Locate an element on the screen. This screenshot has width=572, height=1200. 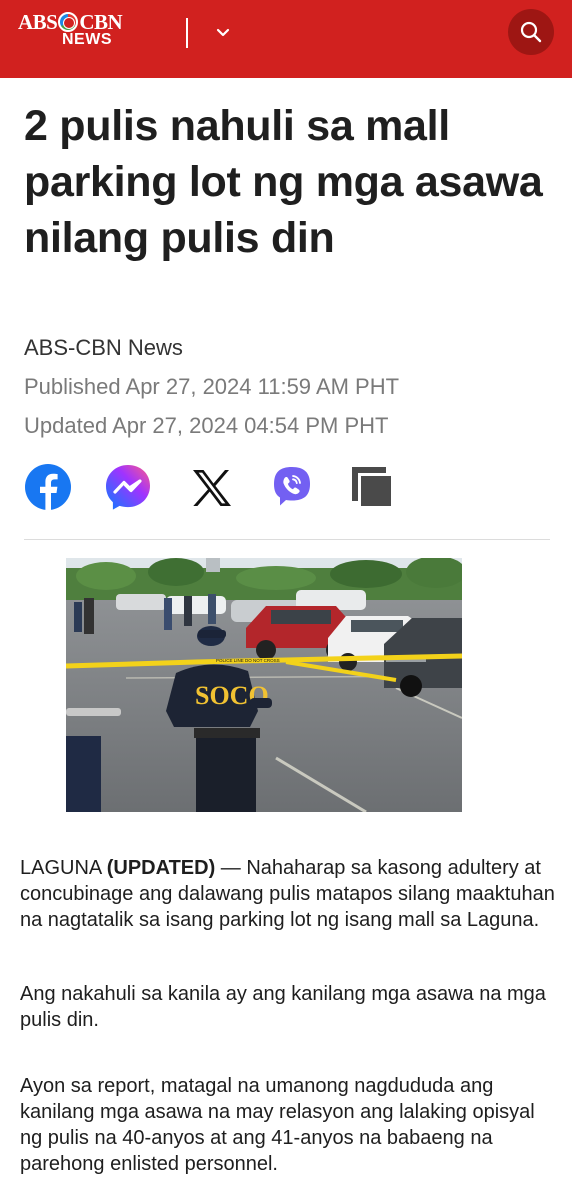
search-button is located at coordinates (531, 32).